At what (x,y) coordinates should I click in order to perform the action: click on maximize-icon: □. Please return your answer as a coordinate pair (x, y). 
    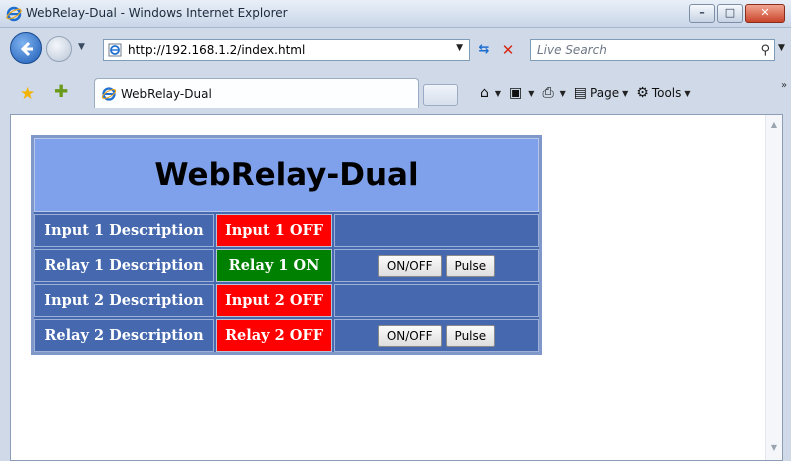
    Looking at the image, I should click on (730, 12).